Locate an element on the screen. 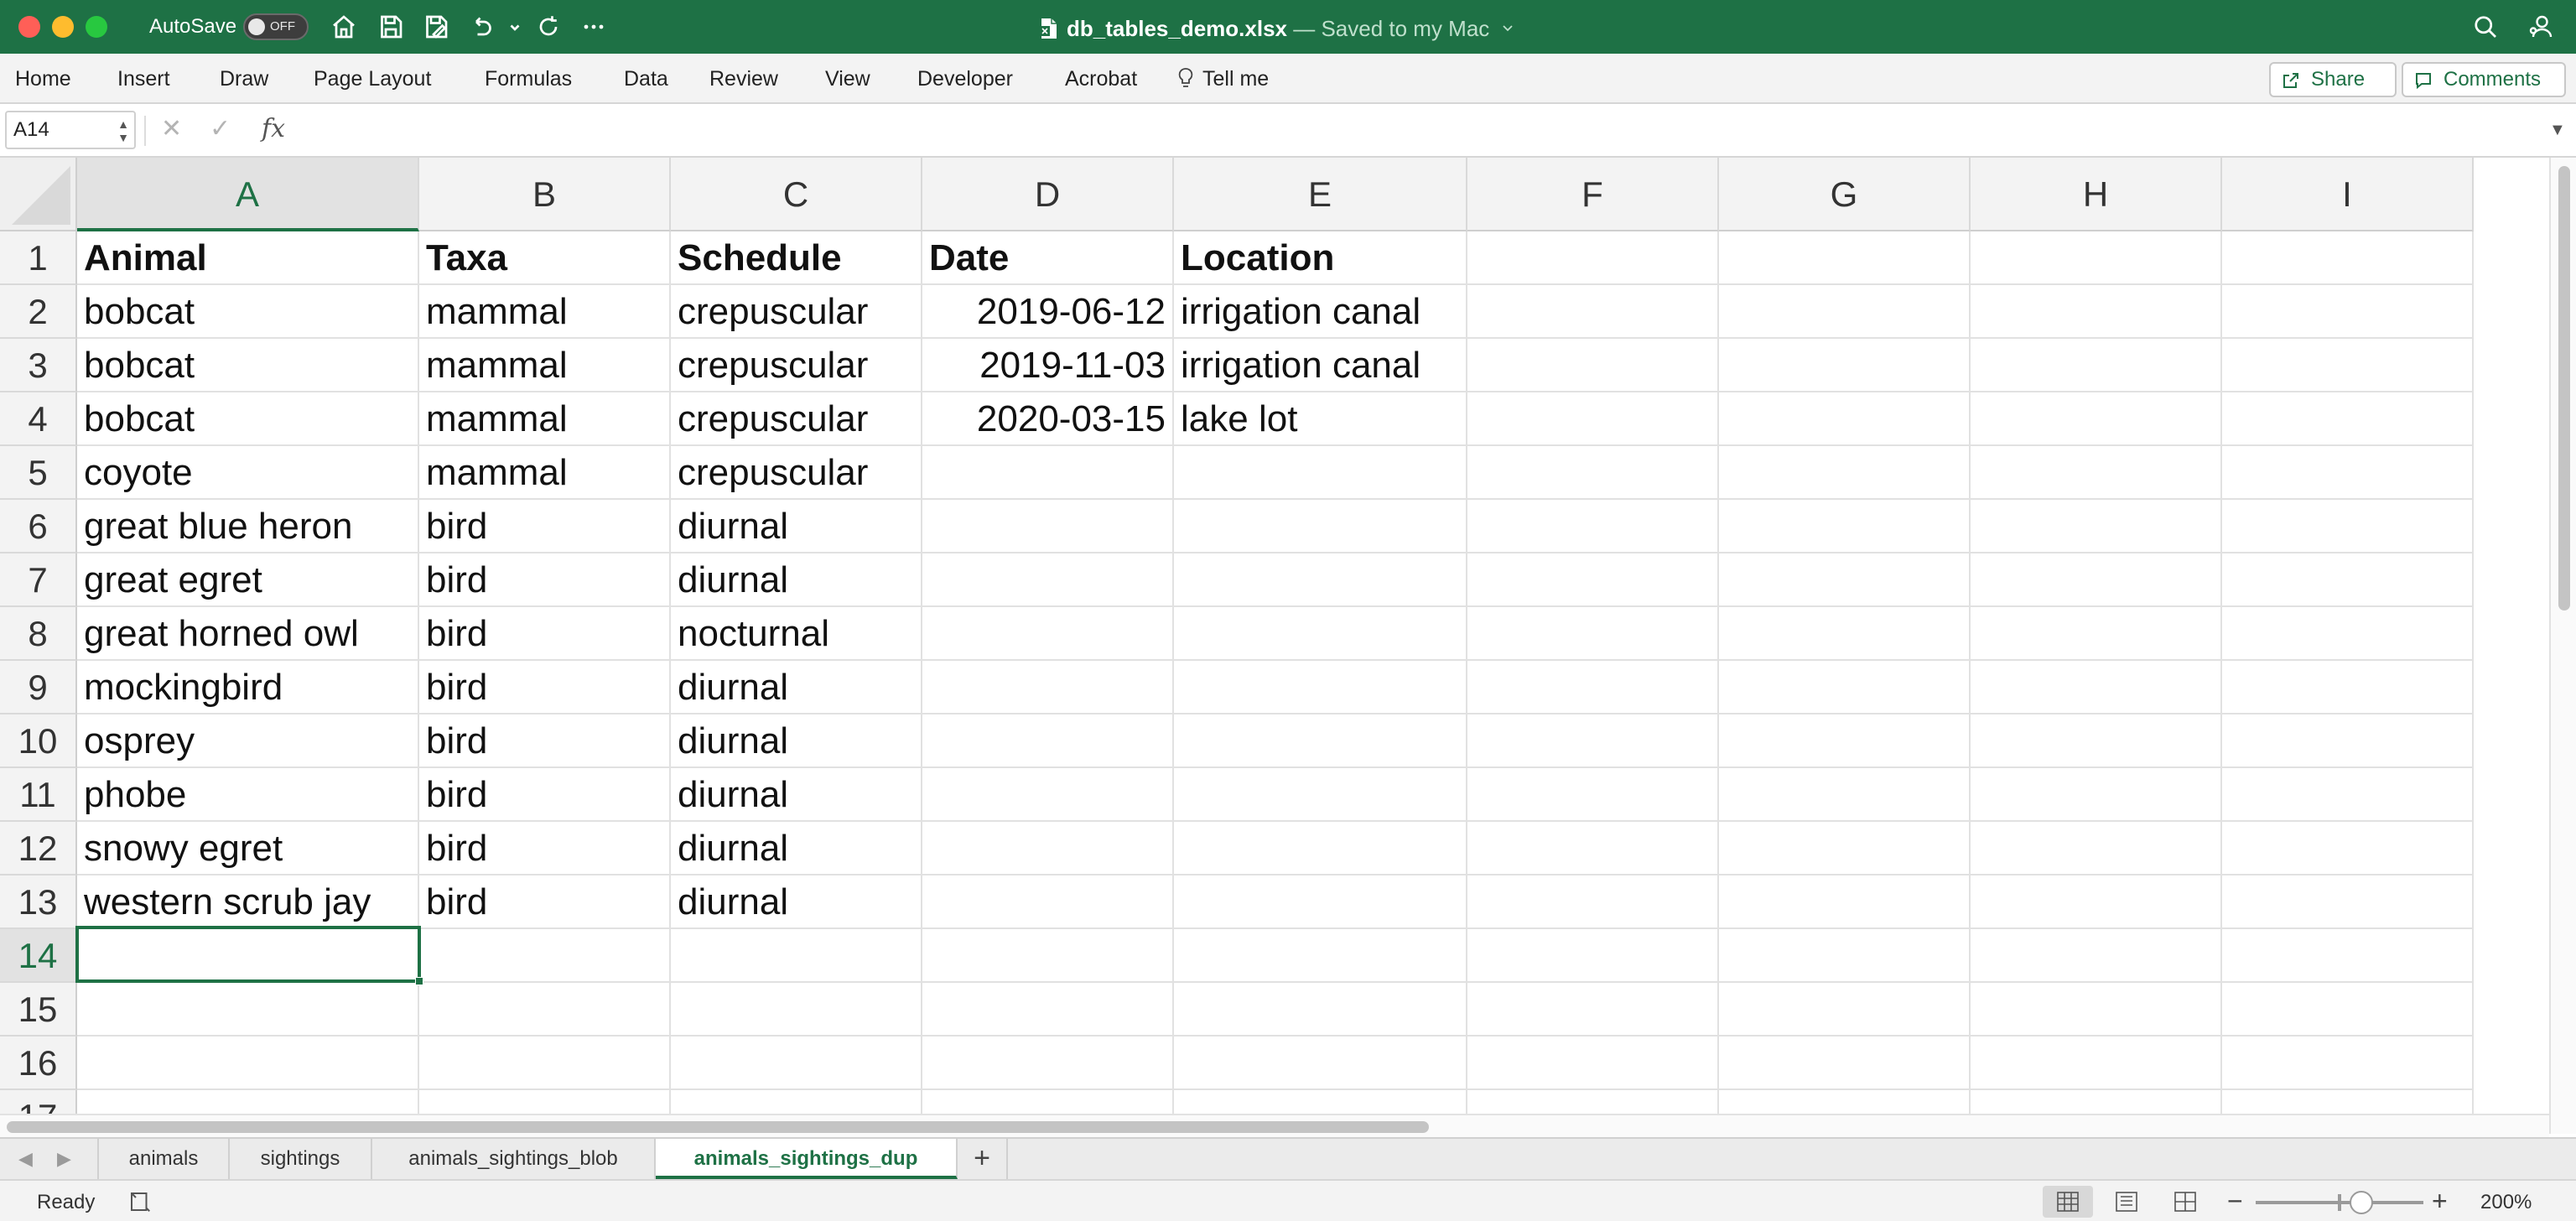 The width and height of the screenshot is (2576, 1221). cell-f16 is located at coordinates (1593, 1064).